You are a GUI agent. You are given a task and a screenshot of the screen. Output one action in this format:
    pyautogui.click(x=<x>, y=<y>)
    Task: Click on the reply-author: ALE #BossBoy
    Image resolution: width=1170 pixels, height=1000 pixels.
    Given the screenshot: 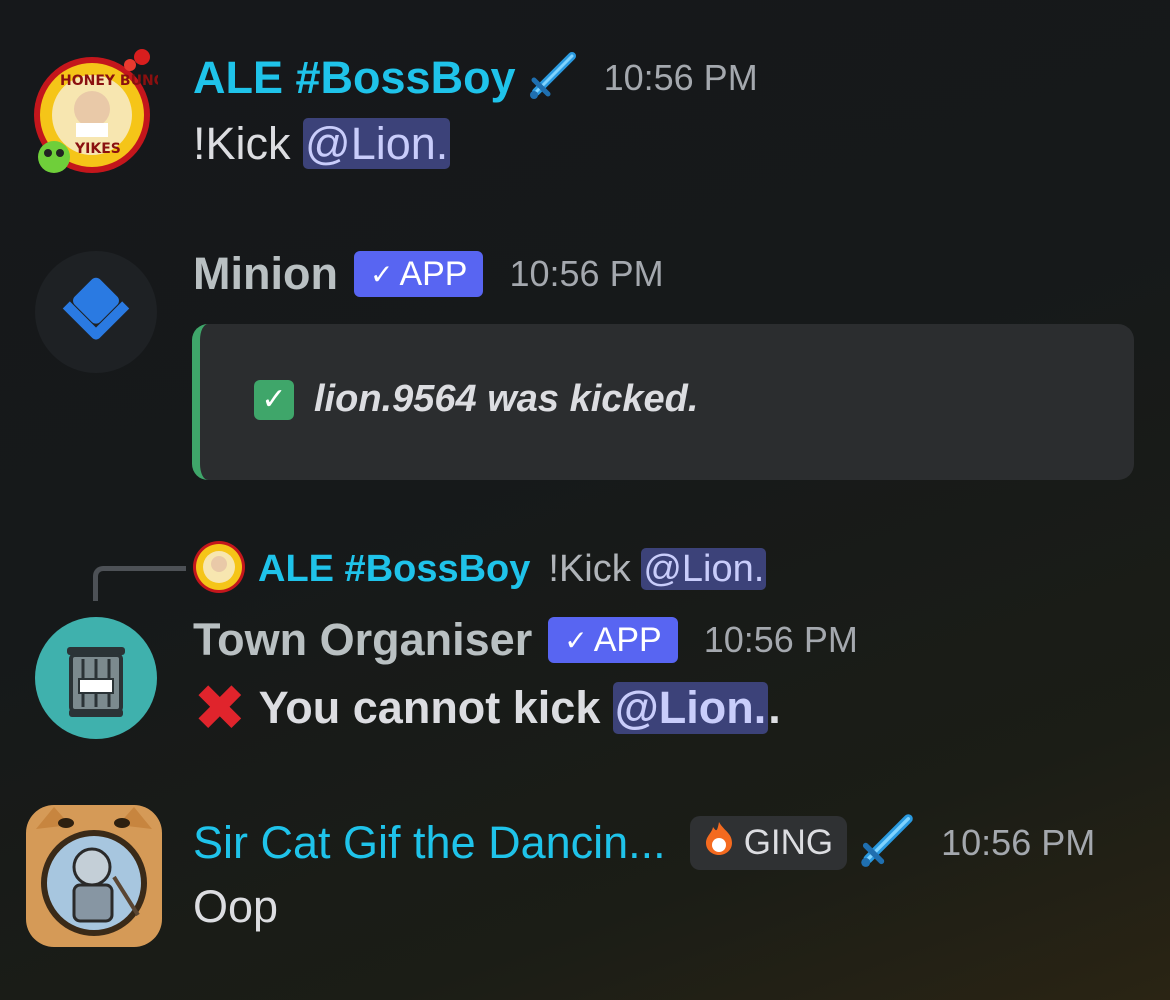 What is the action you would take?
    pyautogui.click(x=394, y=569)
    